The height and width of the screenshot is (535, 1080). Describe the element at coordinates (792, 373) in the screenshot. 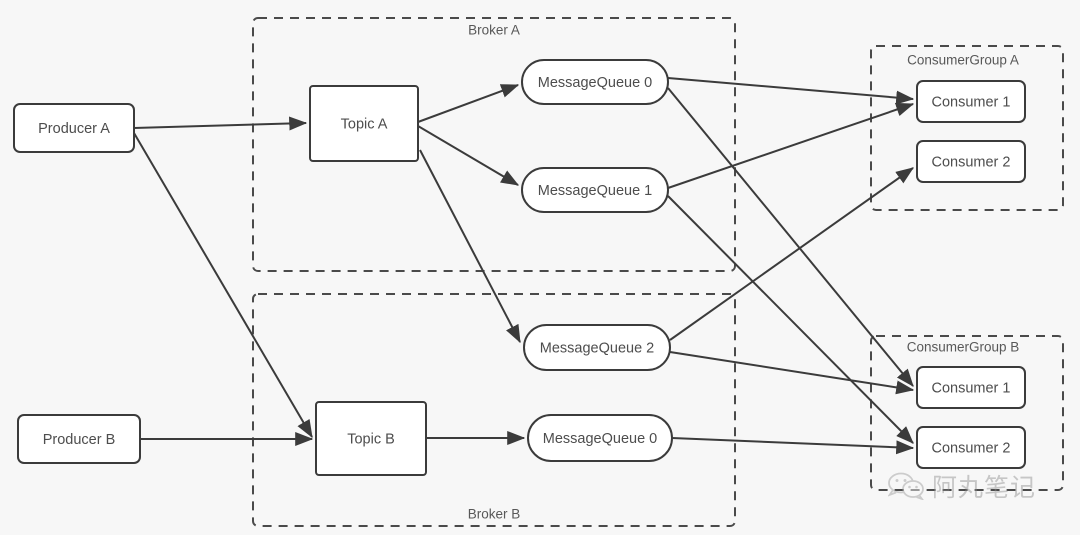

I see `edge-mq2b-cgb-consumer1` at that location.